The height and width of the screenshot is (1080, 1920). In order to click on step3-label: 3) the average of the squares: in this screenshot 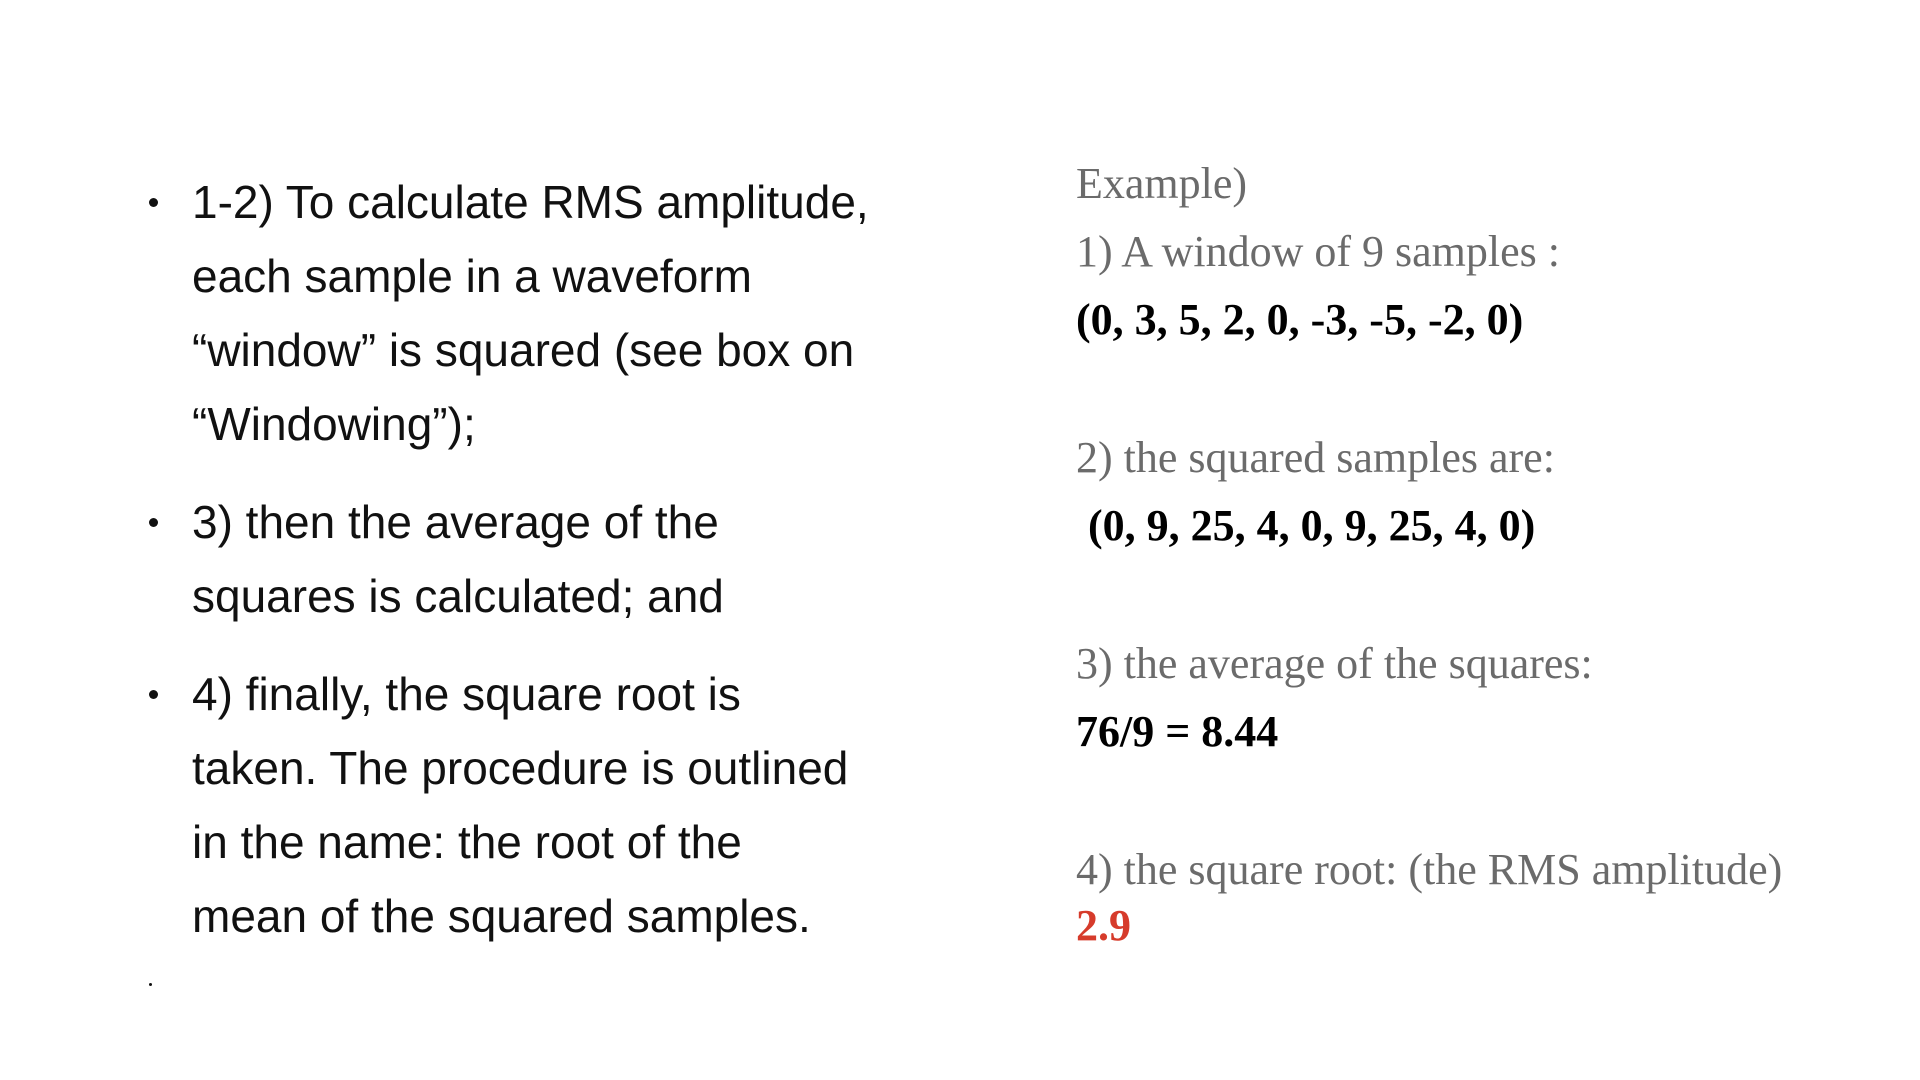, I will do `click(1334, 663)`.